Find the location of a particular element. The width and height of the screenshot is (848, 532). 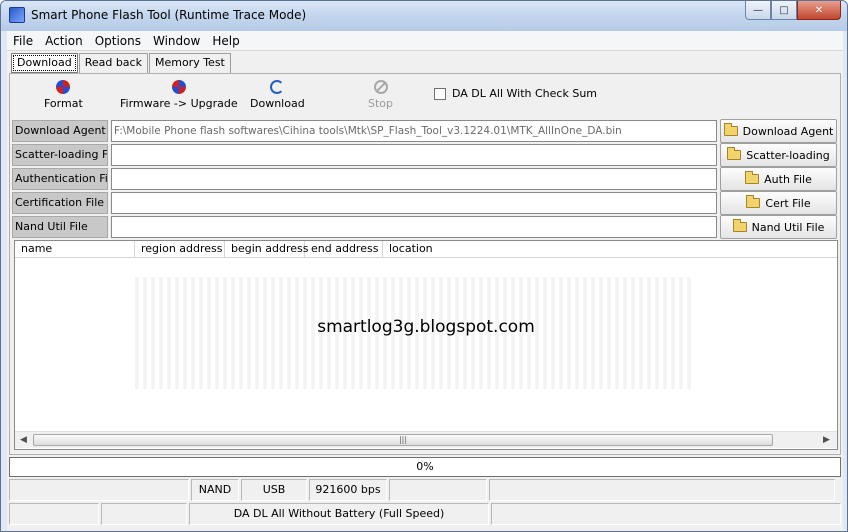

auth-button-label: Auth File is located at coordinates (788, 179).